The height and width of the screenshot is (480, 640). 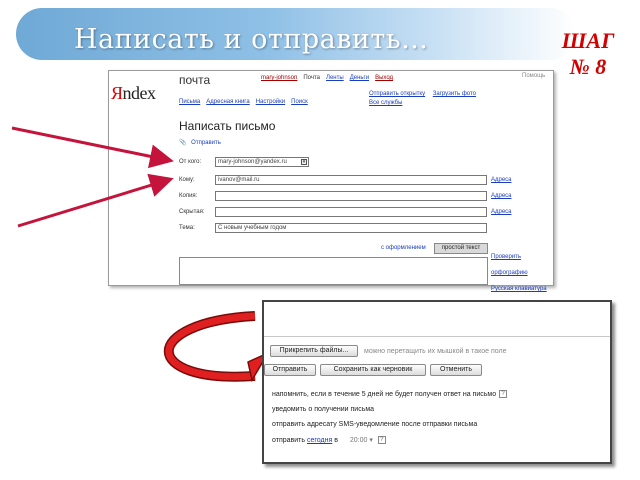 I want to click on pointer-arrow-to, so click(x=95, y=200).